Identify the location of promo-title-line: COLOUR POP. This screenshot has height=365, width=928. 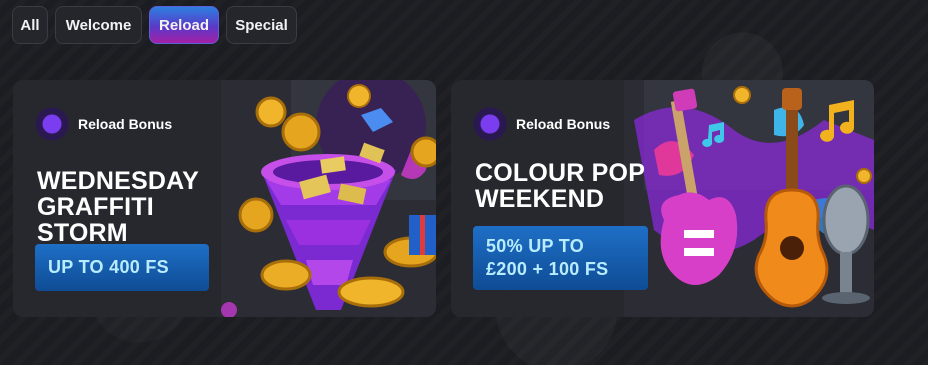
(560, 173).